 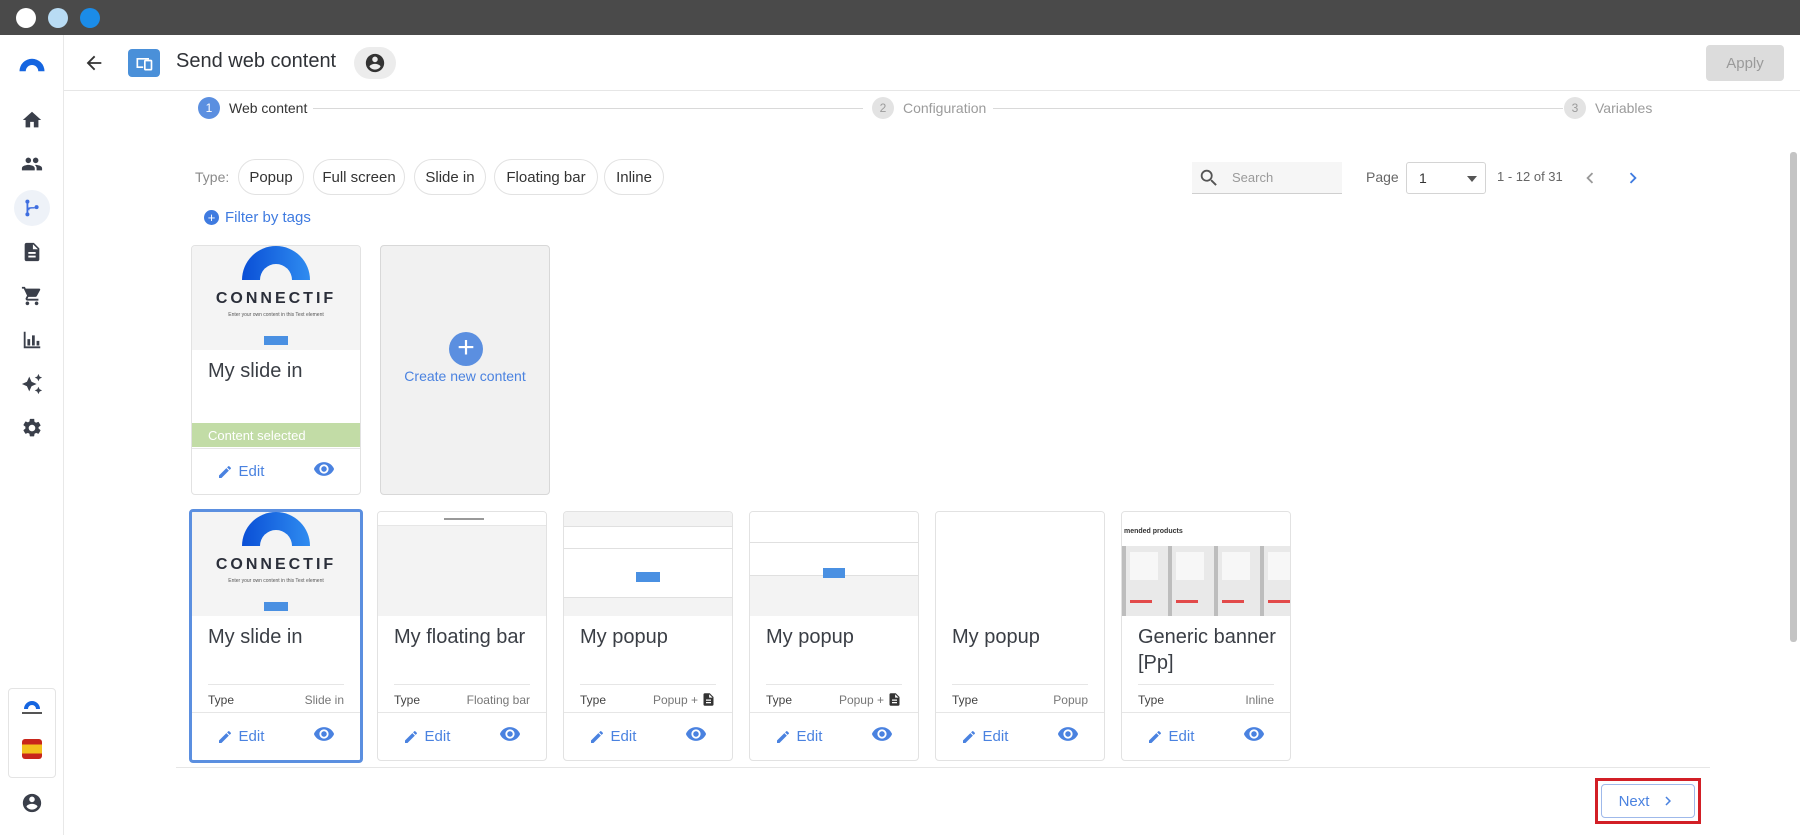 What do you see at coordinates (546, 177) in the screenshot?
I see `chip-floating-bar: Floating bar` at bounding box center [546, 177].